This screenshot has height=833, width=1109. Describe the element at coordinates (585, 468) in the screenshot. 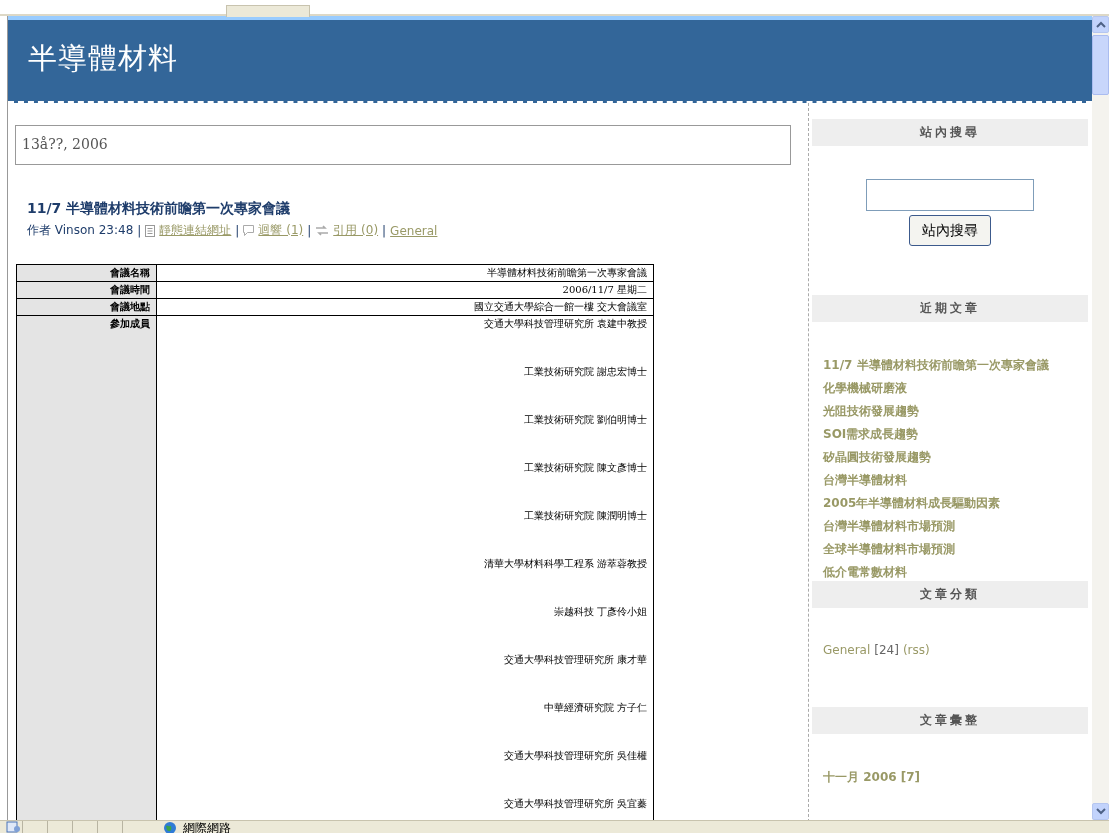

I see `table-cell: 工業技術研究院 陳文彥博士` at that location.